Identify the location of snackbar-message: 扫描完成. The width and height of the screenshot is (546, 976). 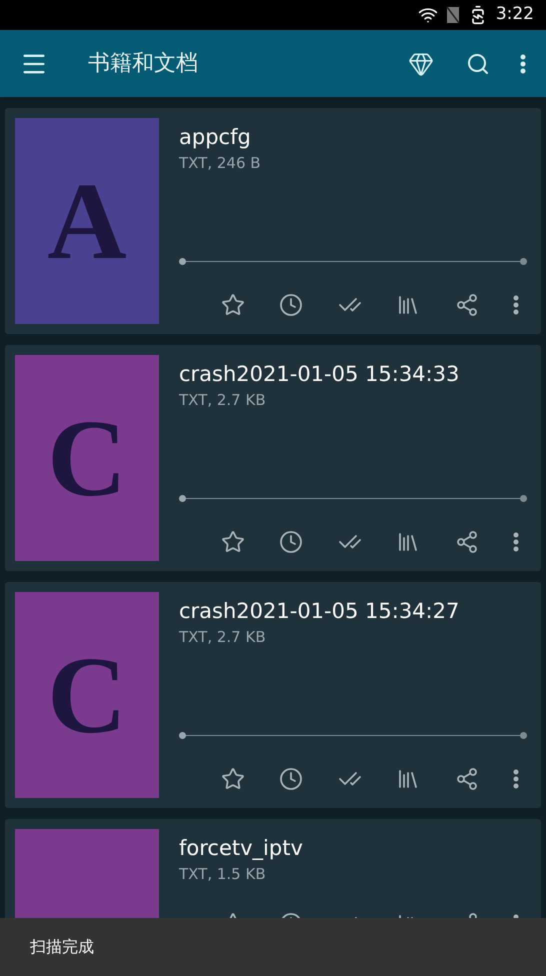
(62, 947).